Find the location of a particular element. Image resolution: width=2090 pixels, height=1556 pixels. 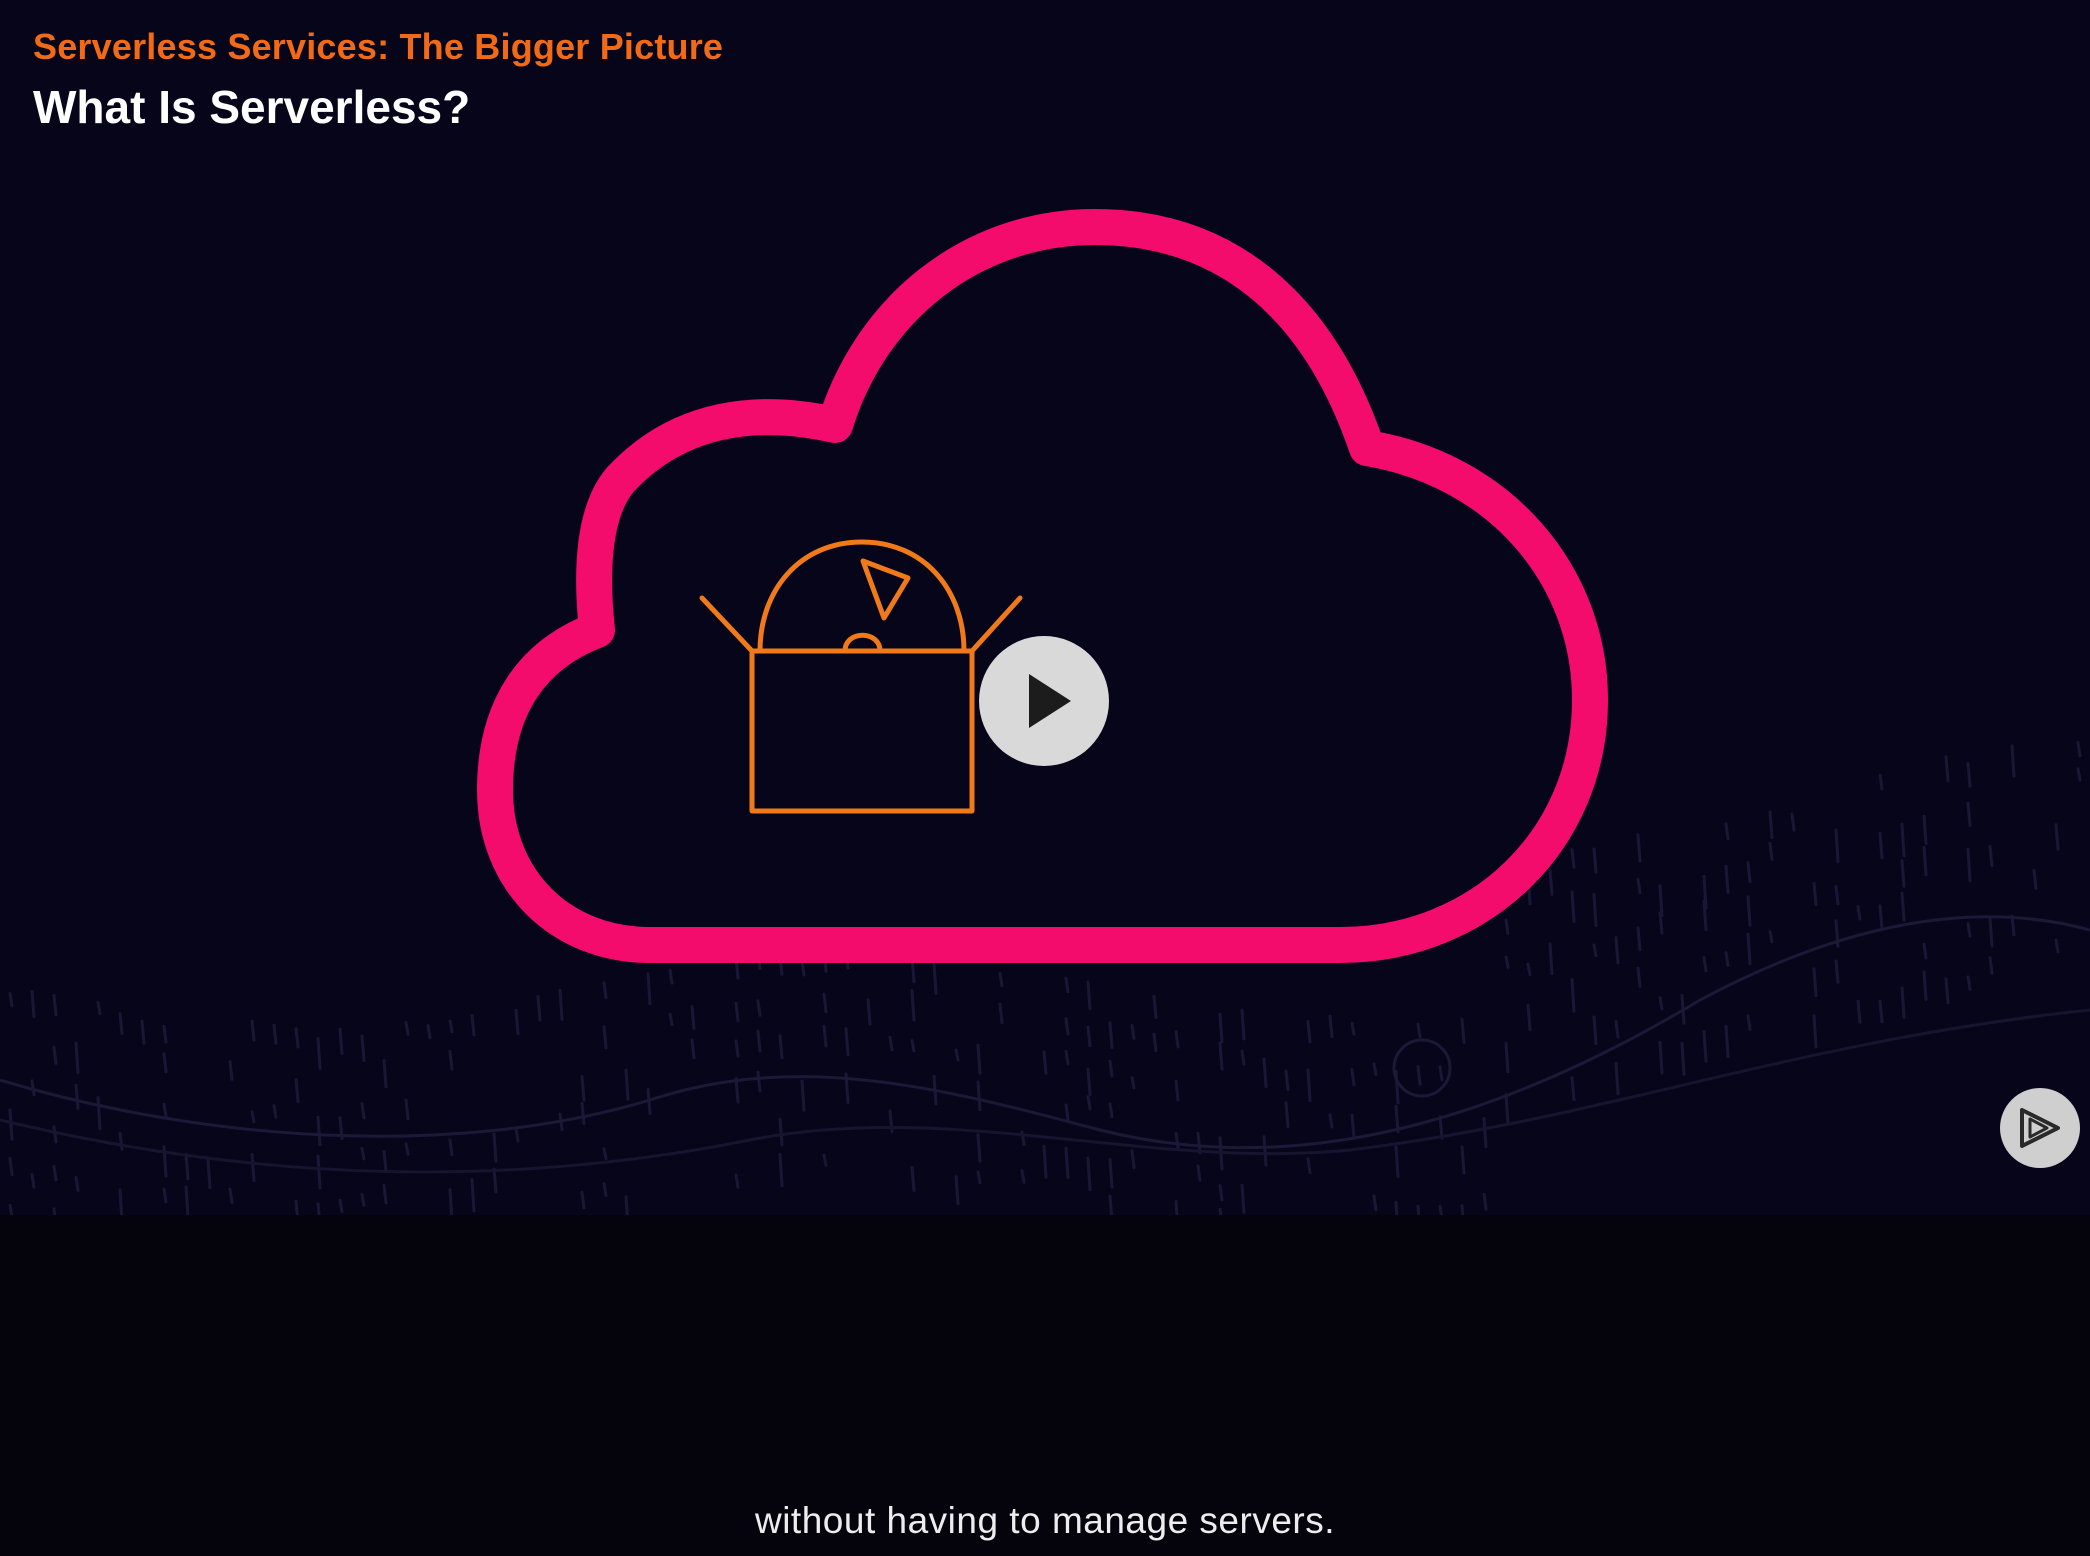

brand-badge-button is located at coordinates (2040, 1128).